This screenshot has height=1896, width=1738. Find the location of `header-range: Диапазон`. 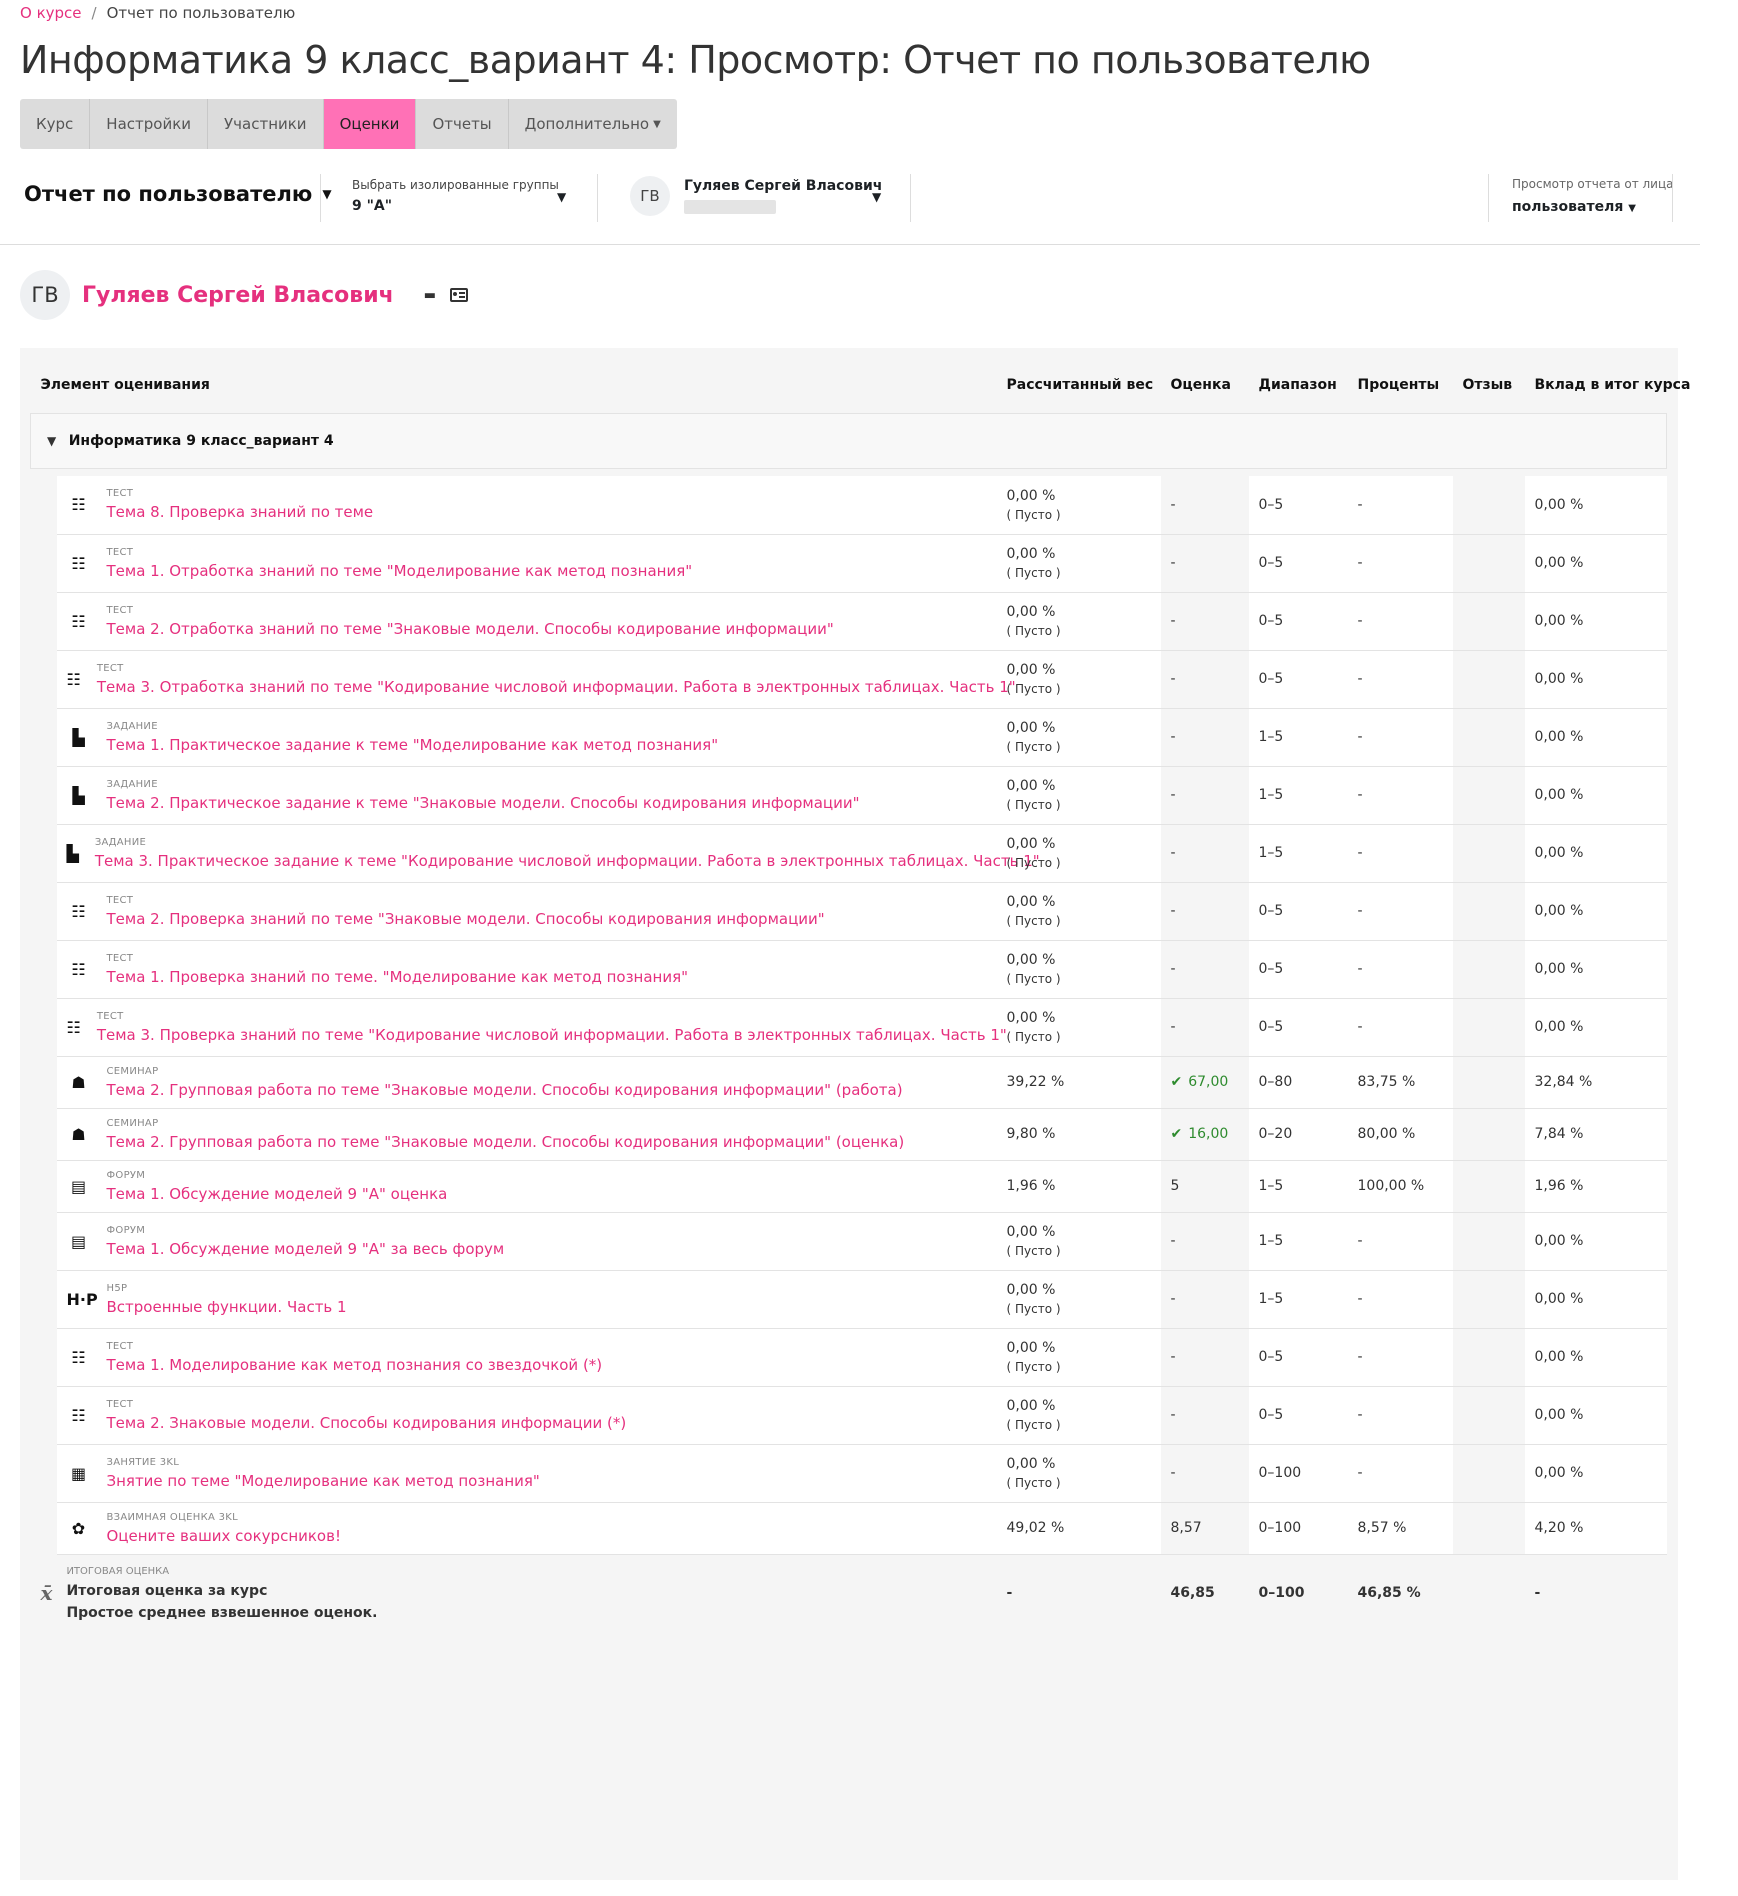

header-range: Диапазон is located at coordinates (1297, 385).